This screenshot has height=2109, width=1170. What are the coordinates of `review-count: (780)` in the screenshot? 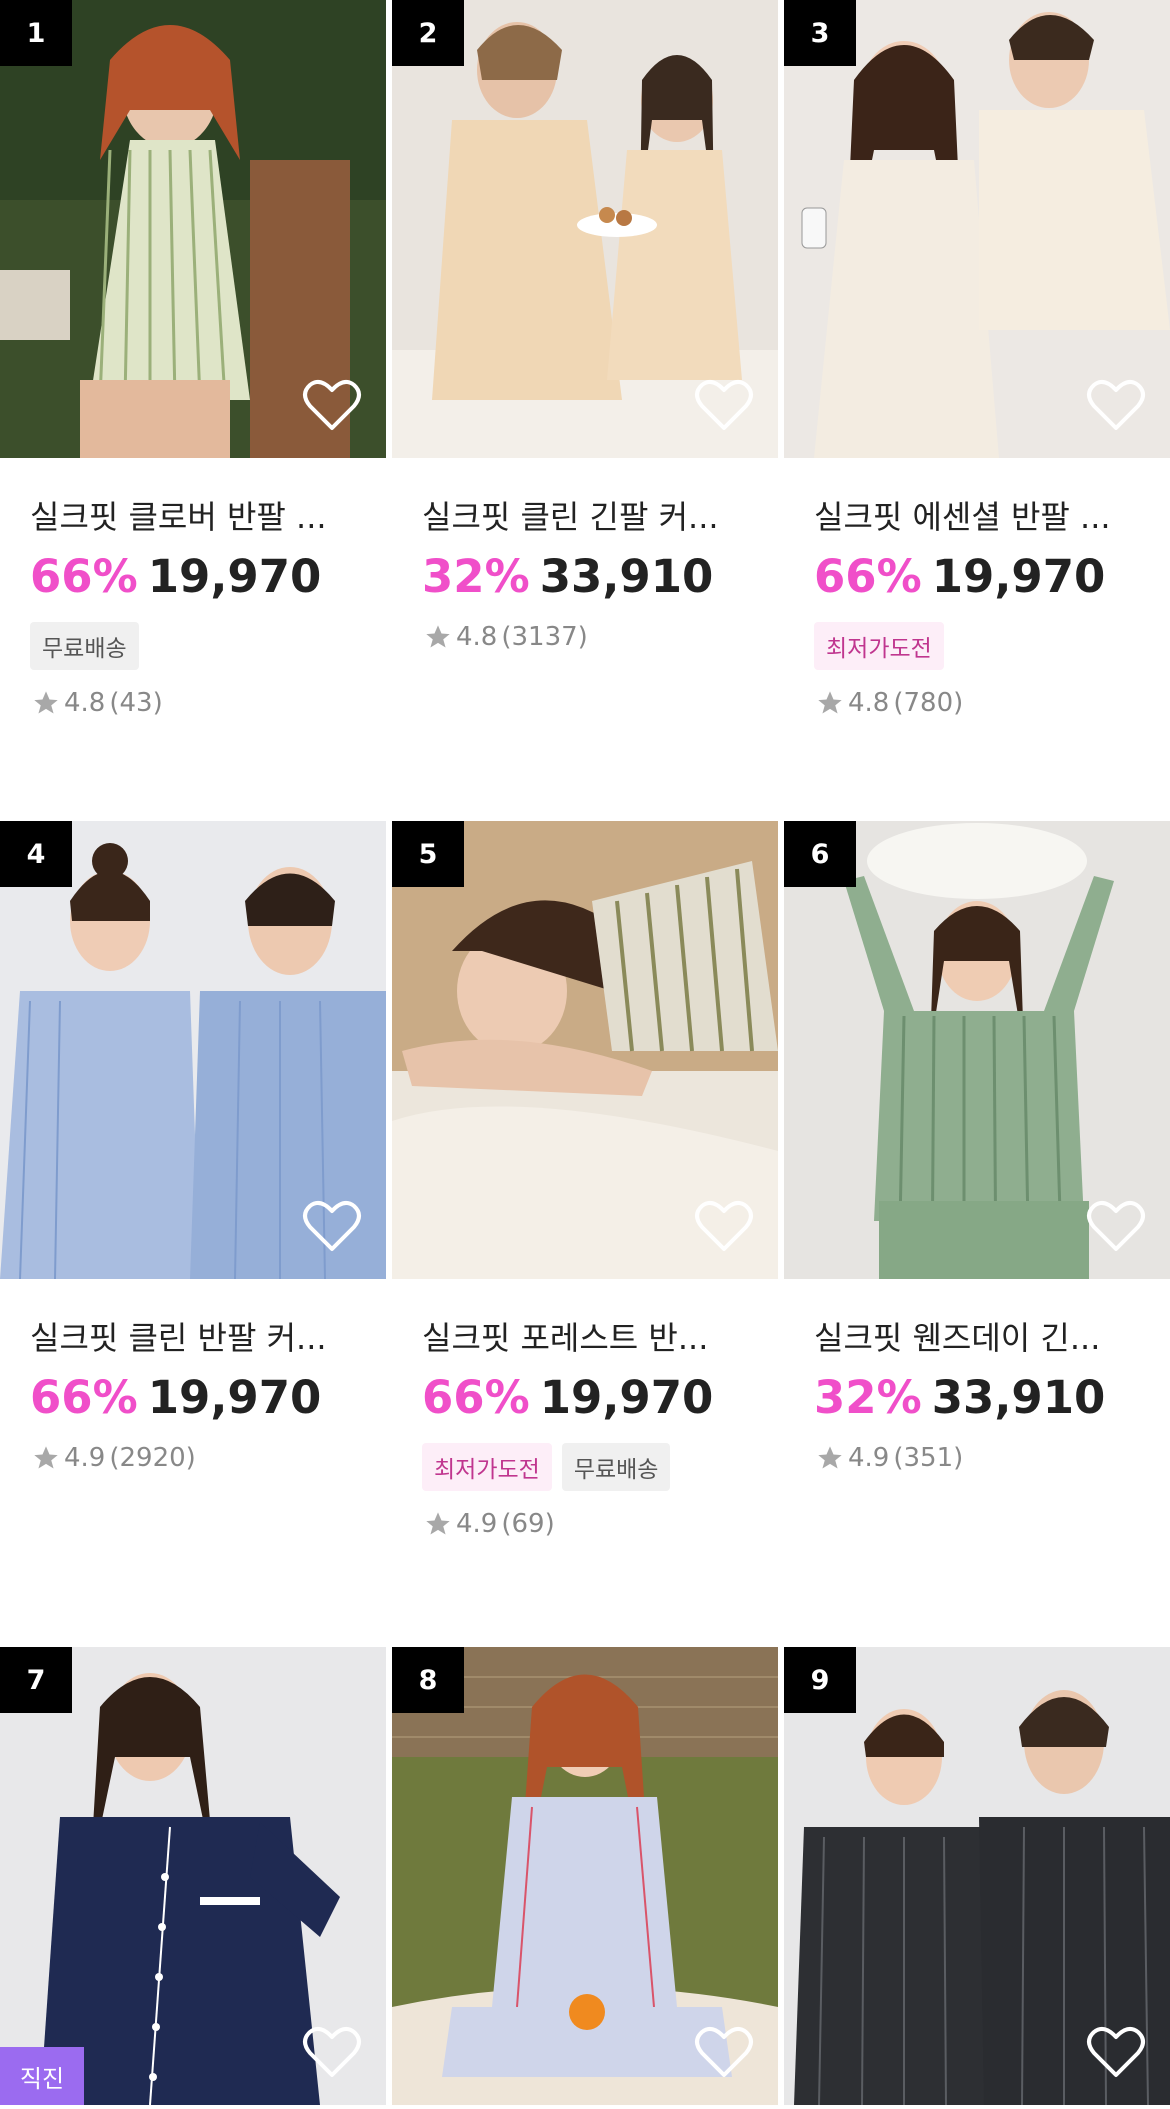 It's located at (928, 703).